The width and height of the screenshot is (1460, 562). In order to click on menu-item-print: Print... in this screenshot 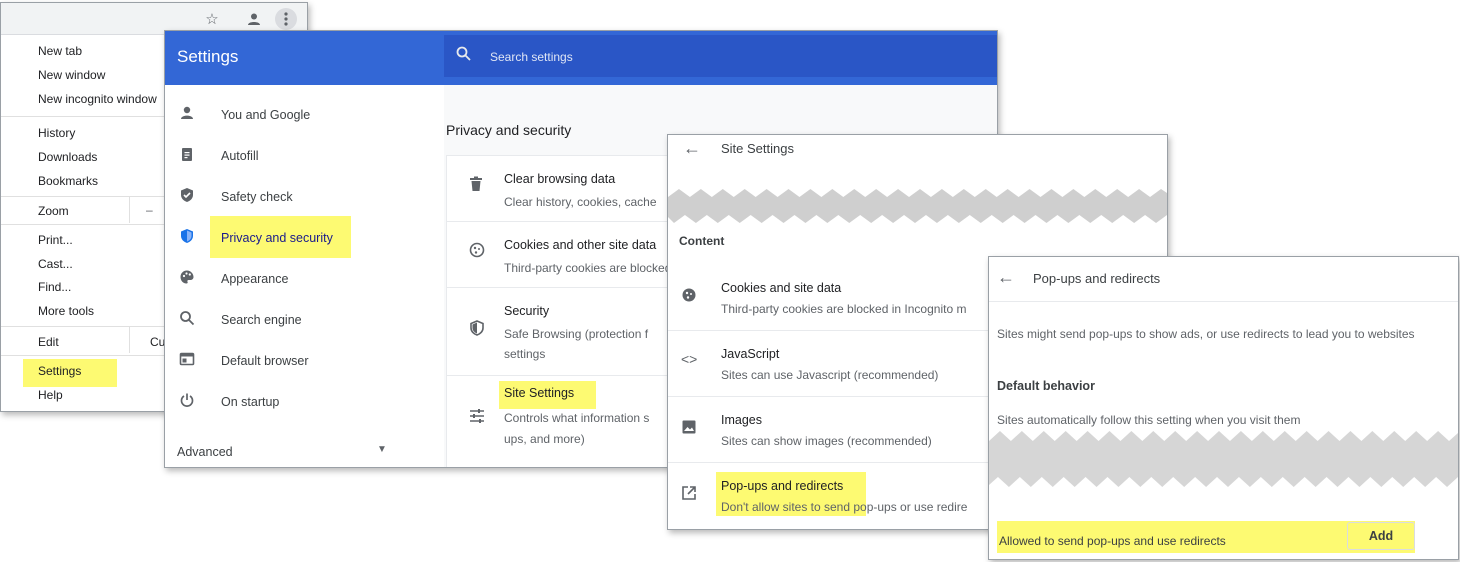, I will do `click(55, 240)`.